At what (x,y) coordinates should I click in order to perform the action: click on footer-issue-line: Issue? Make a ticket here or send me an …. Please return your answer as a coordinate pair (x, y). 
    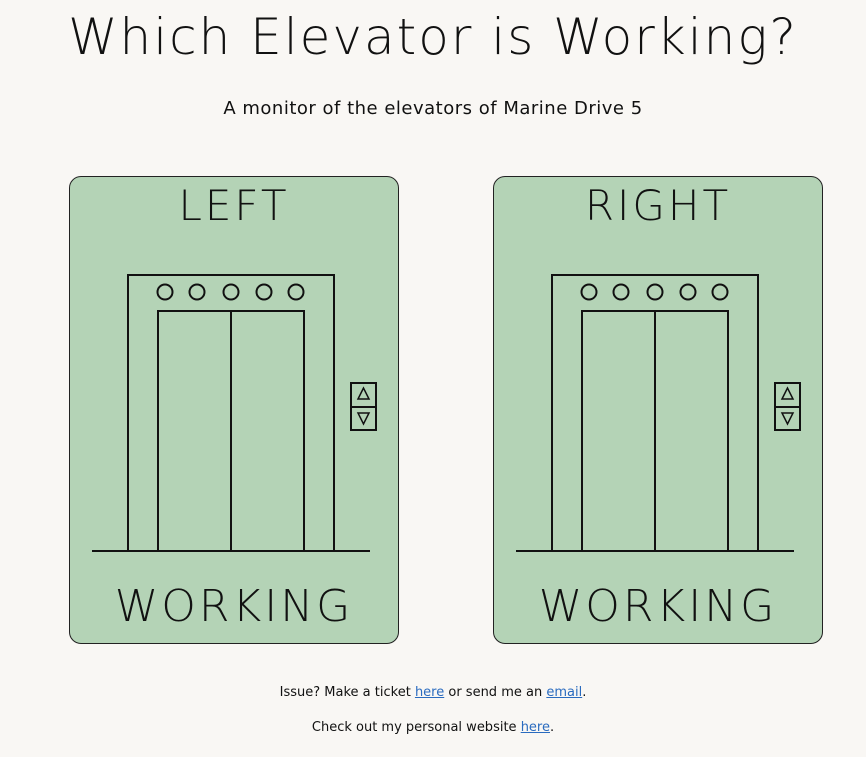
    Looking at the image, I should click on (433, 692).